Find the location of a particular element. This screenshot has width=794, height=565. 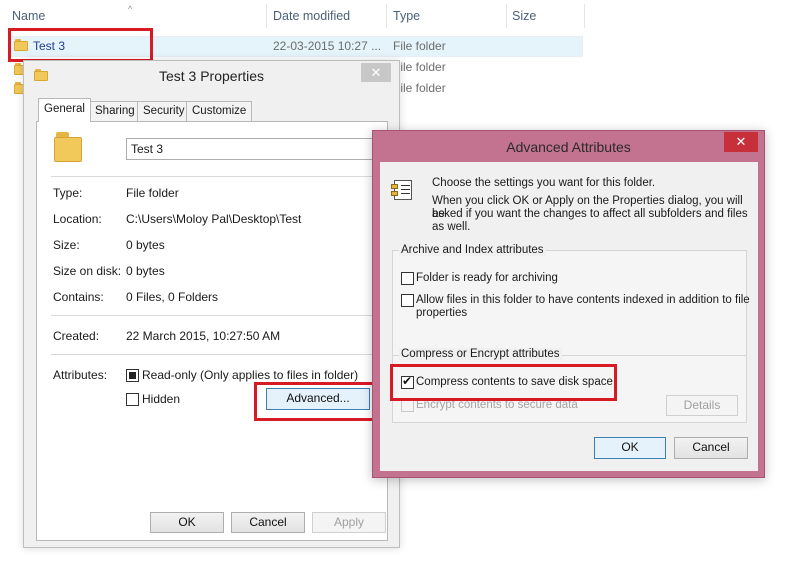

properties-titlebar: Test 3 Properties ✕ is located at coordinates (211, 76).